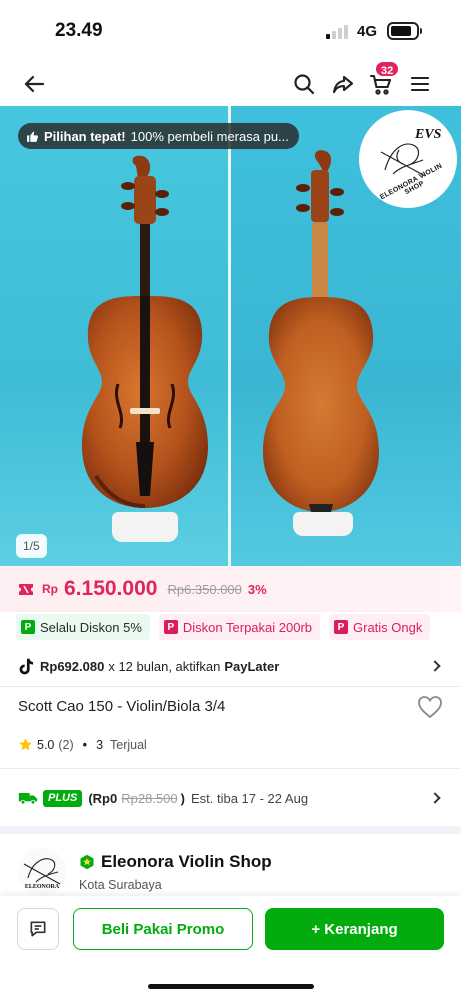 The width and height of the screenshot is (461, 1000). I want to click on battery-icon, so click(404, 31).